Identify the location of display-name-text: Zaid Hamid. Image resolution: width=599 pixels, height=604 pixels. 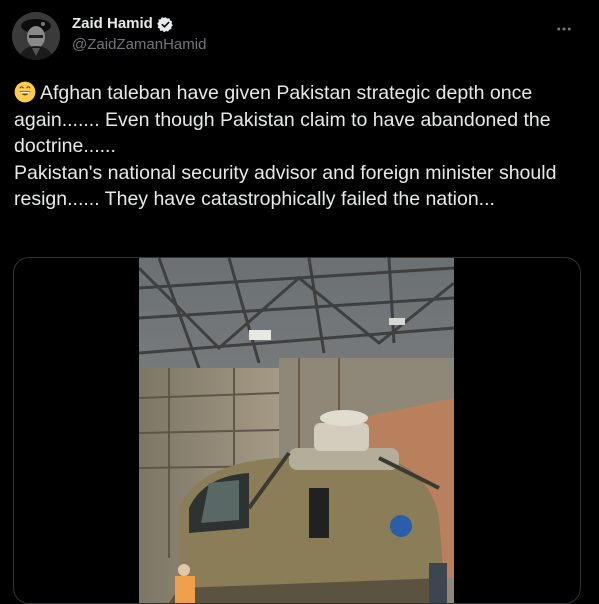
(112, 23).